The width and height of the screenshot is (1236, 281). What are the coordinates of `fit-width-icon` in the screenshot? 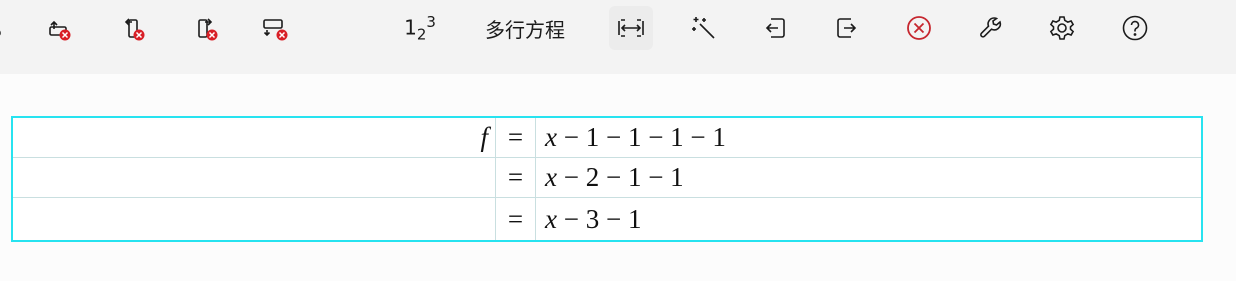 It's located at (631, 28).